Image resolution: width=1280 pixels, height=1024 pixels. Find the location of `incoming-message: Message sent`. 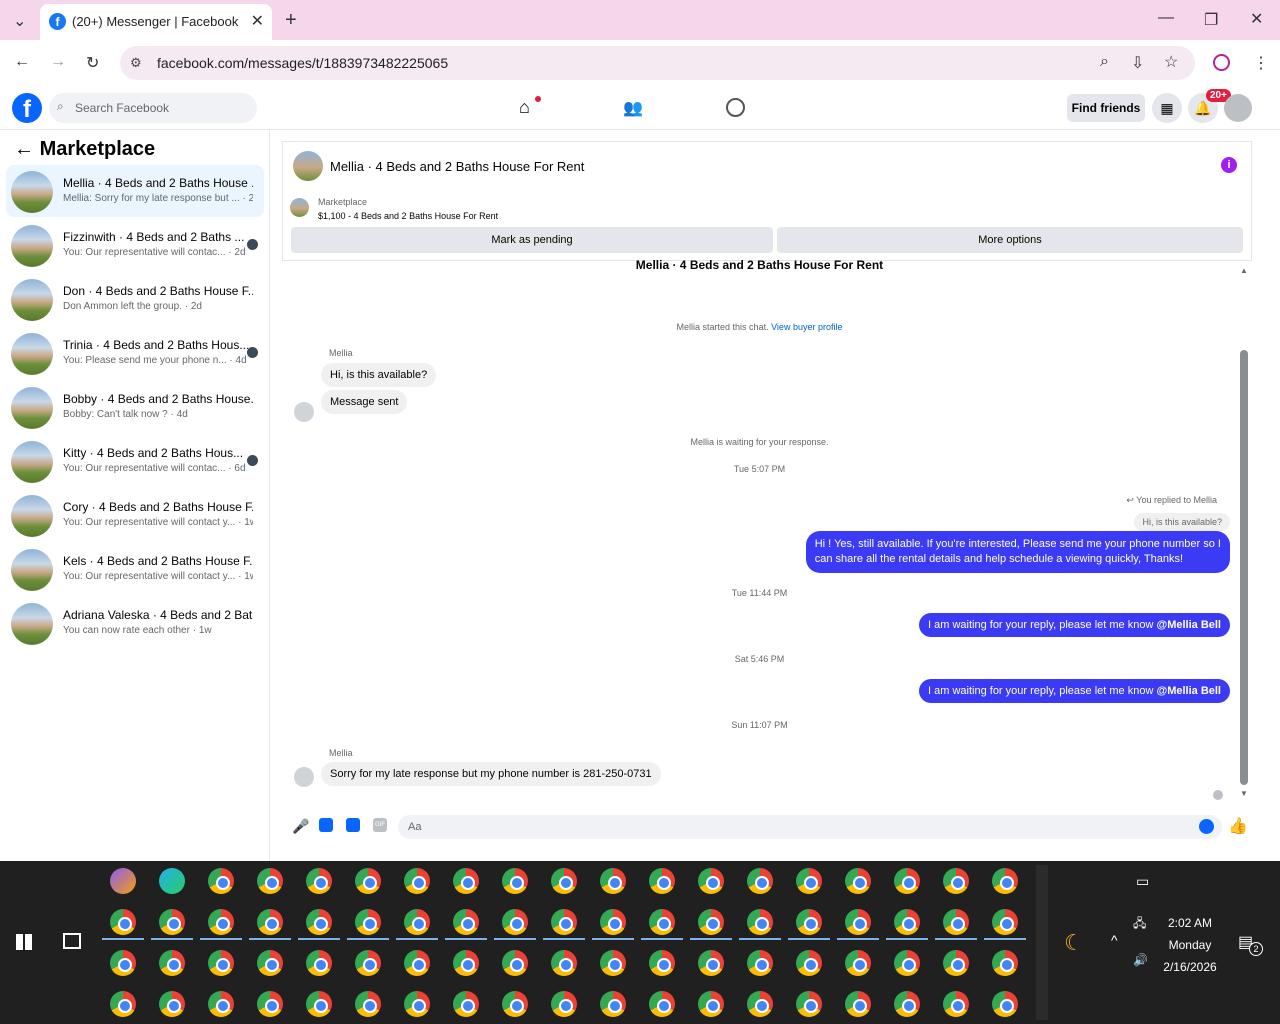

incoming-message: Message sent is located at coordinates (364, 402).